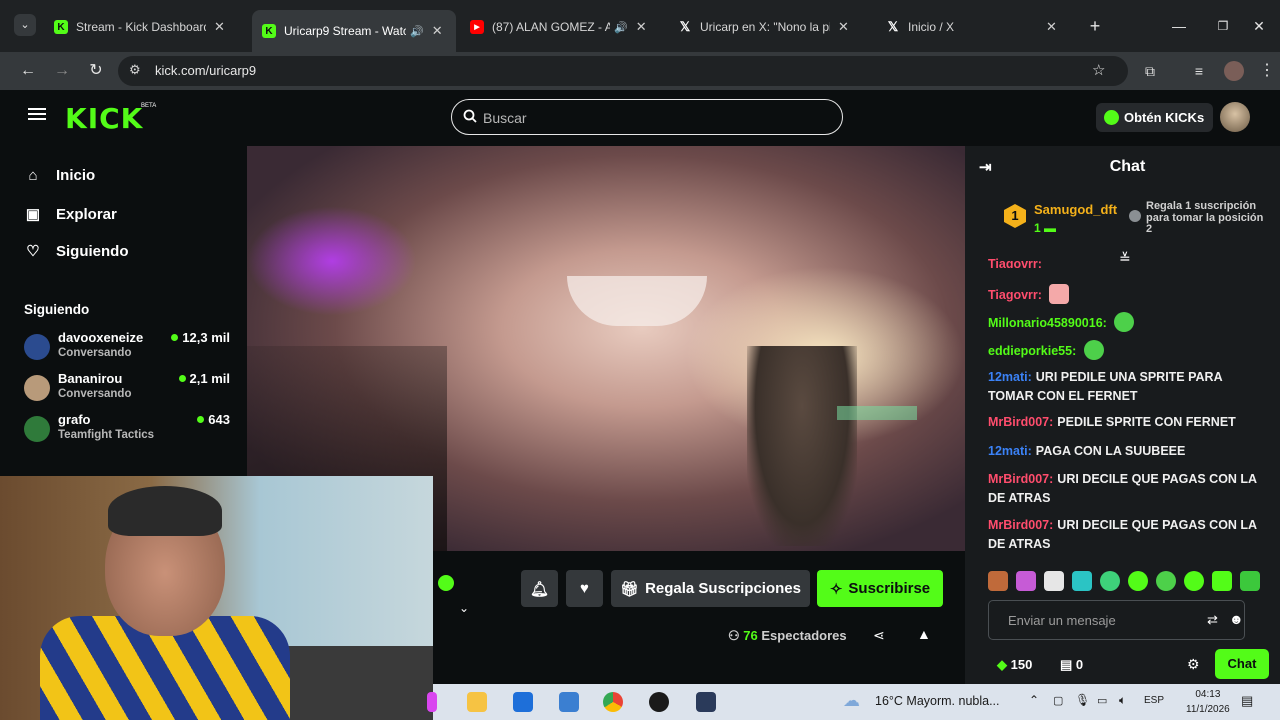 The height and width of the screenshot is (720, 1280). What do you see at coordinates (446, 583) in the screenshot?
I see `verified-badge-icon` at bounding box center [446, 583].